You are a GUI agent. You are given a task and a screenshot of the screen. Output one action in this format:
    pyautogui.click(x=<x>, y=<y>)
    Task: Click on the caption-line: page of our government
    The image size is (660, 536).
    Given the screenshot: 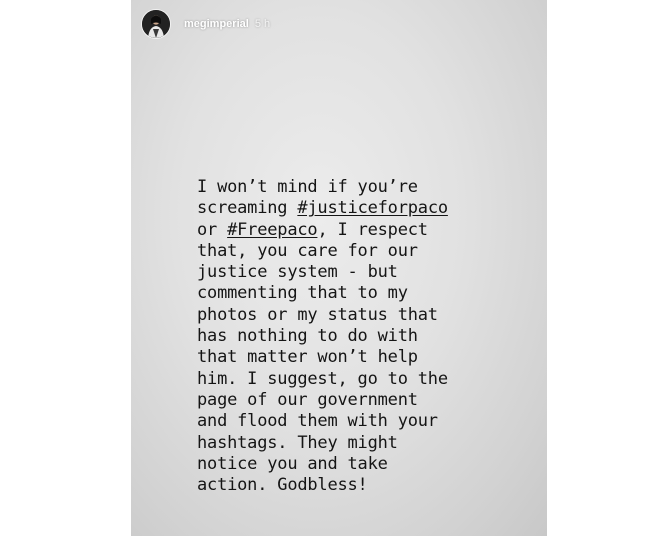 What is the action you would take?
    pyautogui.click(x=367, y=400)
    